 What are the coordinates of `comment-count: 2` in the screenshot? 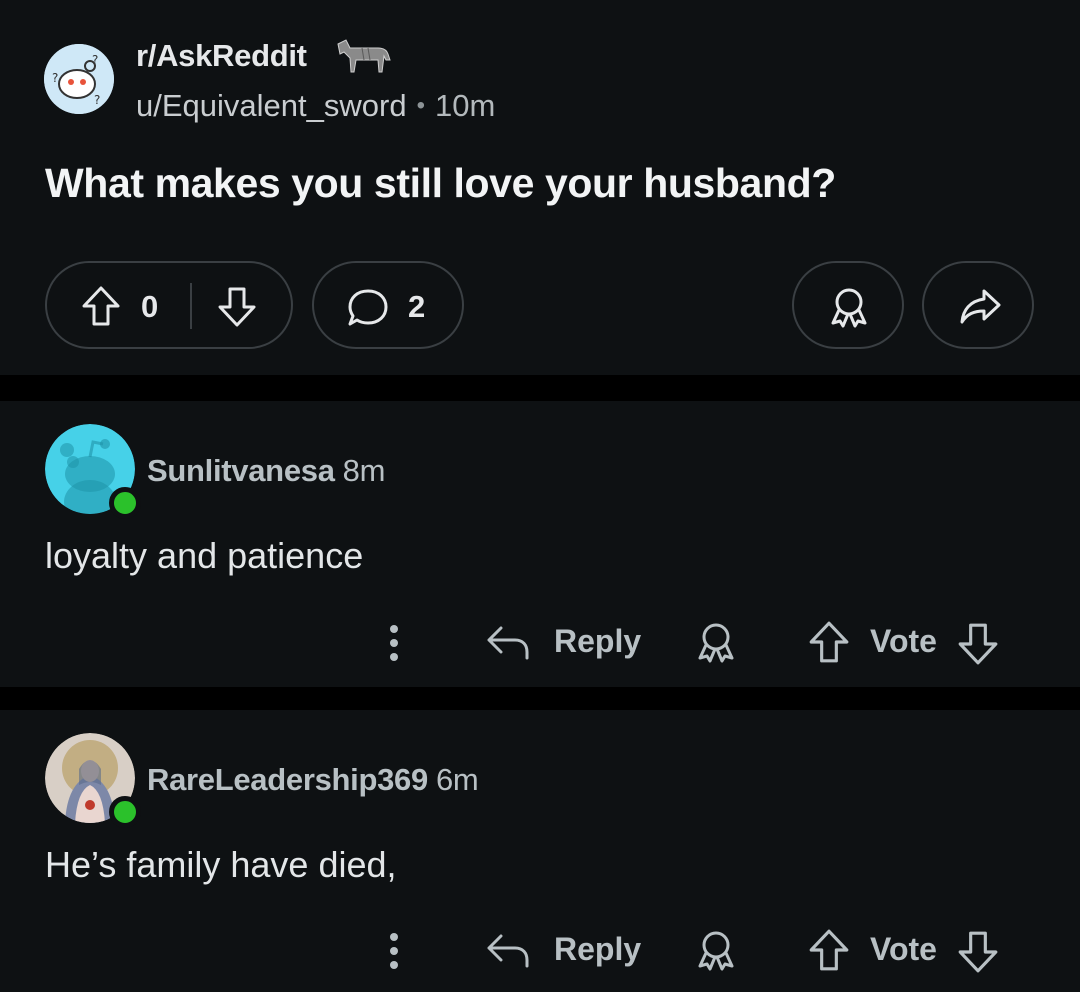 It's located at (417, 306).